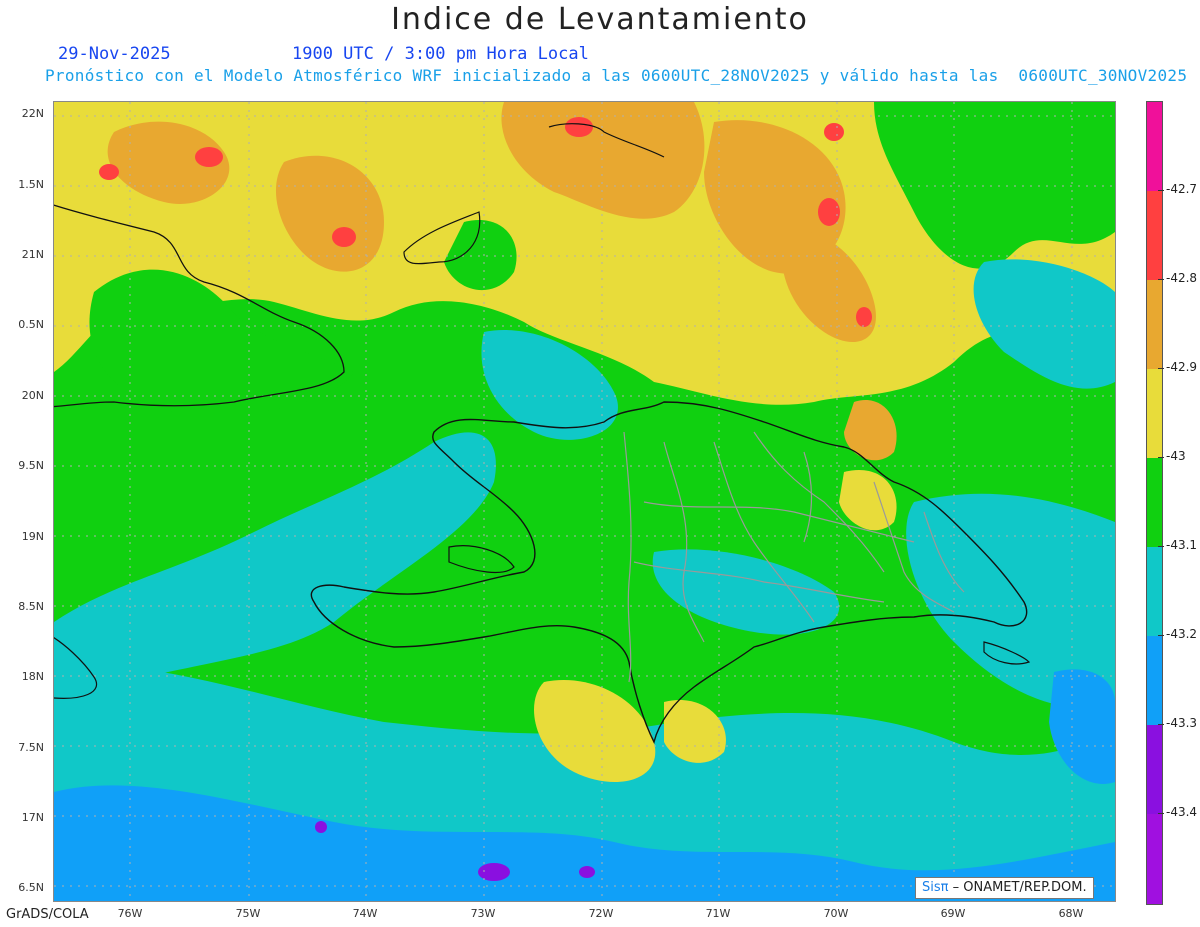 The image size is (1200, 927). Describe the element at coordinates (114, 54) in the screenshot. I see `forecast-date: 29-Nov-2025` at that location.